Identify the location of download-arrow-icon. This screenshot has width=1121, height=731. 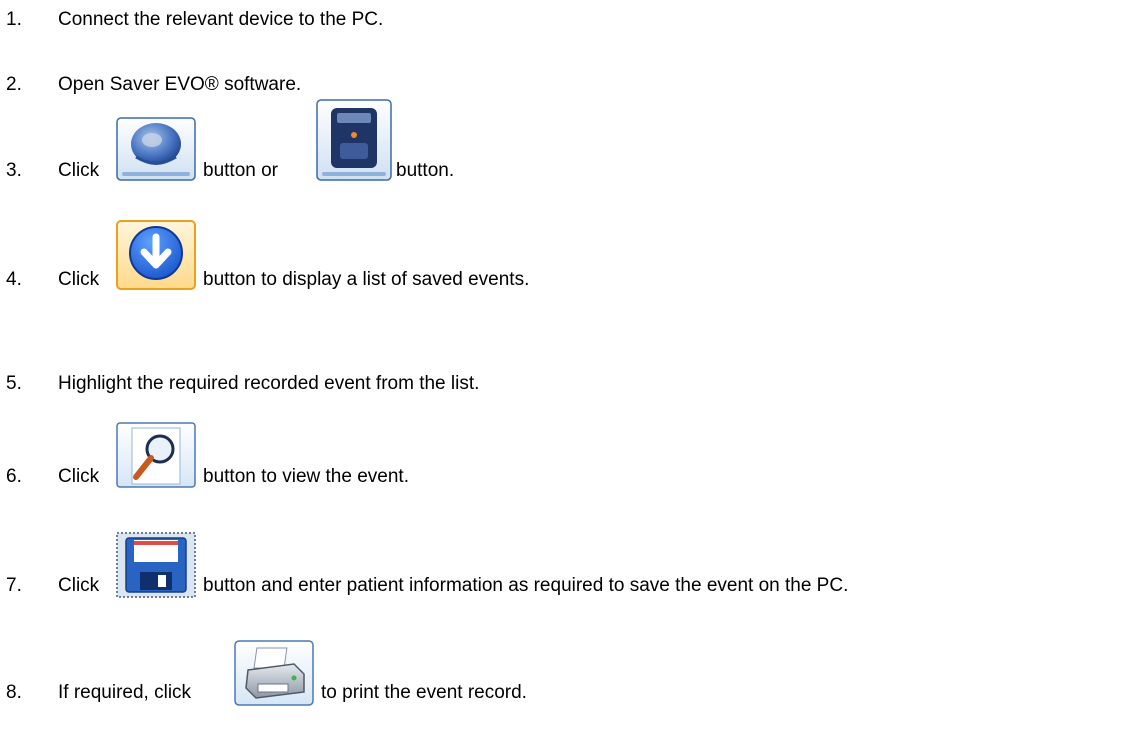
(156, 255).